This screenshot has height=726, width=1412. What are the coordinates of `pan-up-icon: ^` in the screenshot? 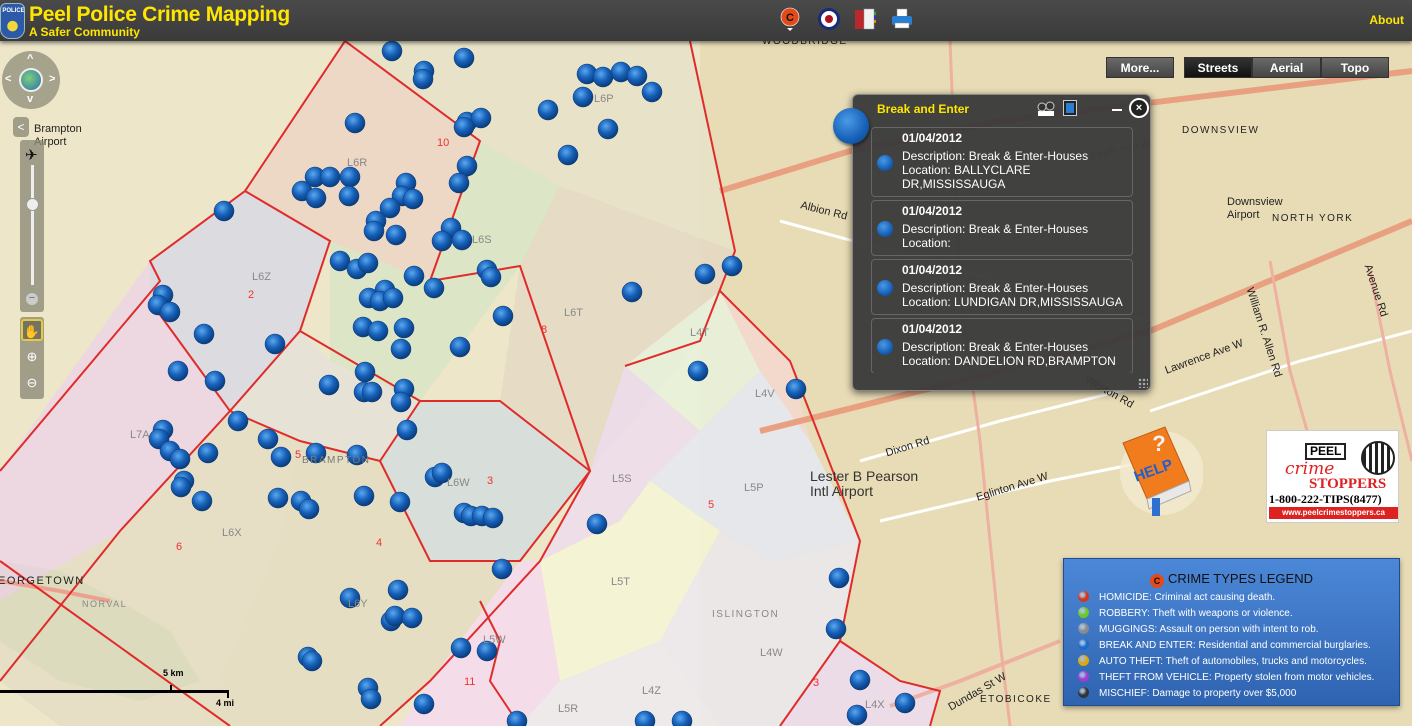 It's located at (30, 59).